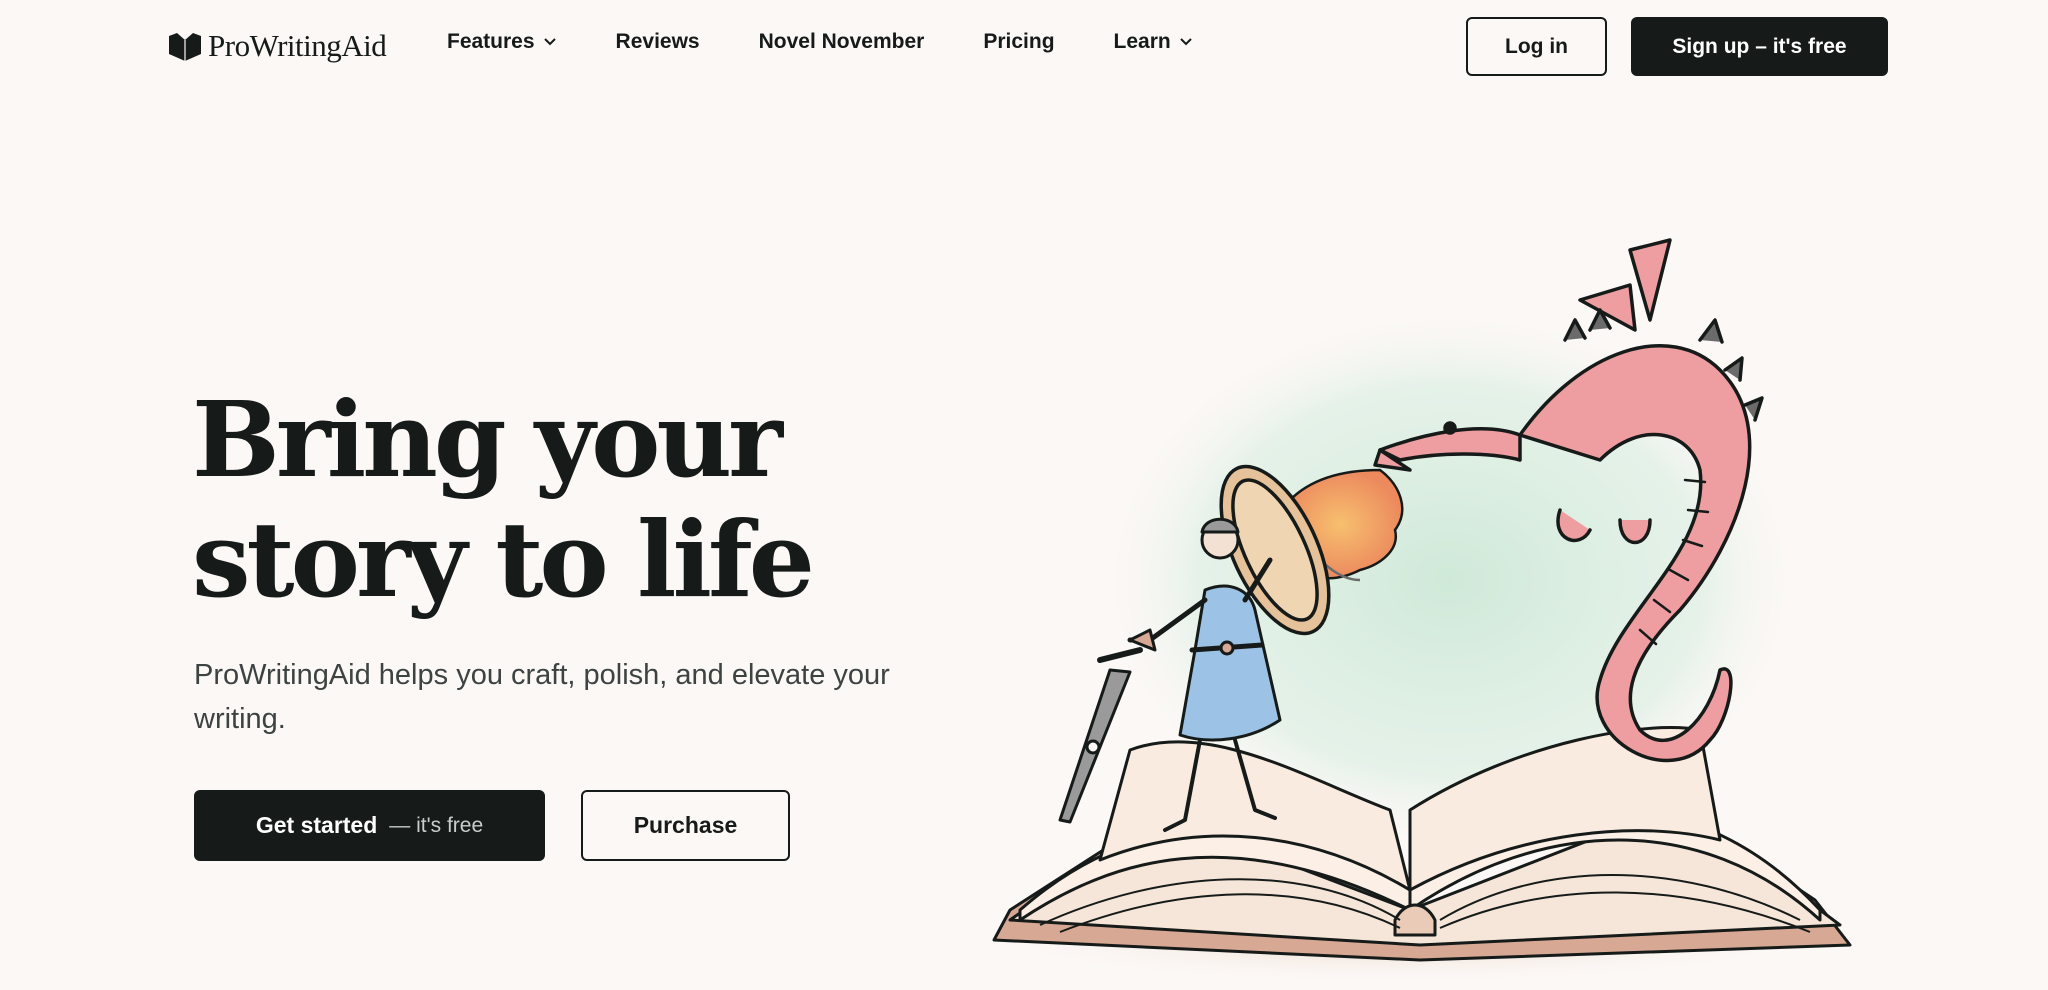 The height and width of the screenshot is (990, 2048). I want to click on signup-button: Sign up – it's free, so click(1759, 46).